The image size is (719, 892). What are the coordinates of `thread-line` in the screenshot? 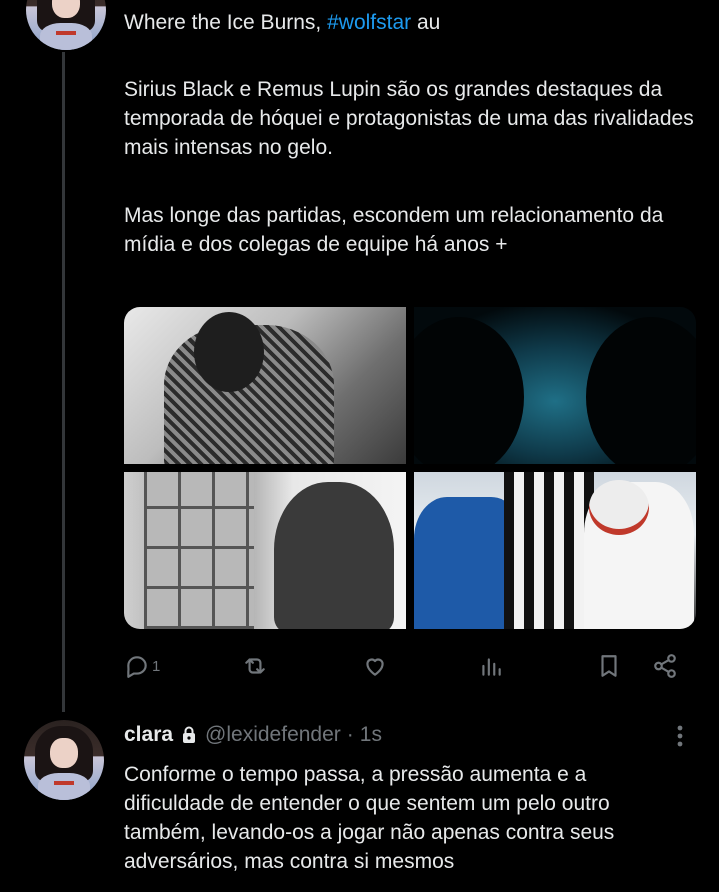 It's located at (63, 382).